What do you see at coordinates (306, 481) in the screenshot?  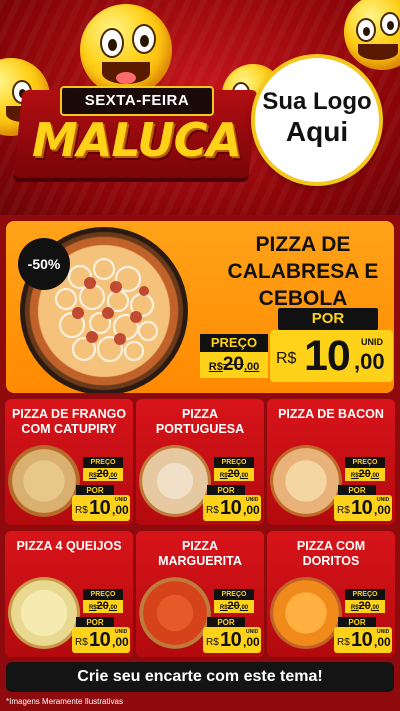 I see `bacon-pizza-image` at bounding box center [306, 481].